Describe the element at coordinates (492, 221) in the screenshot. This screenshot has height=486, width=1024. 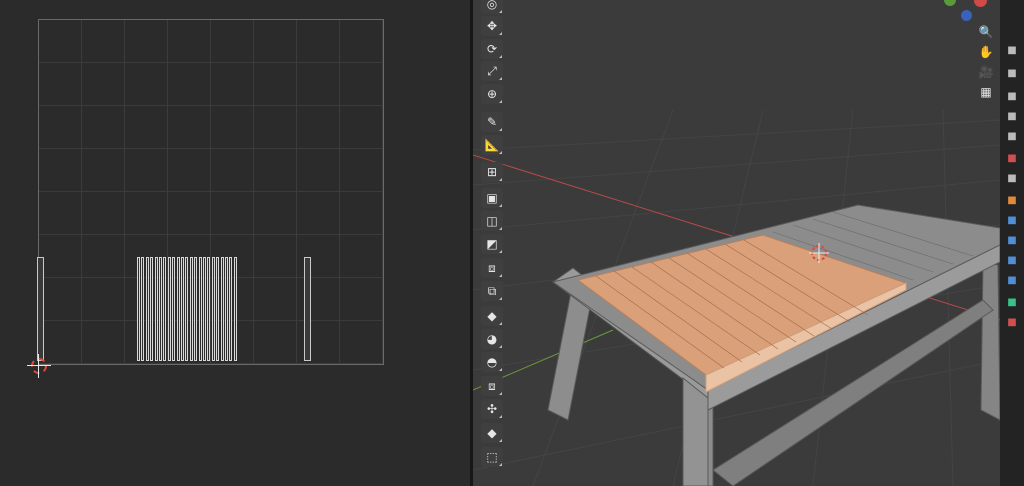
I see `inset-icon: ◫` at that location.